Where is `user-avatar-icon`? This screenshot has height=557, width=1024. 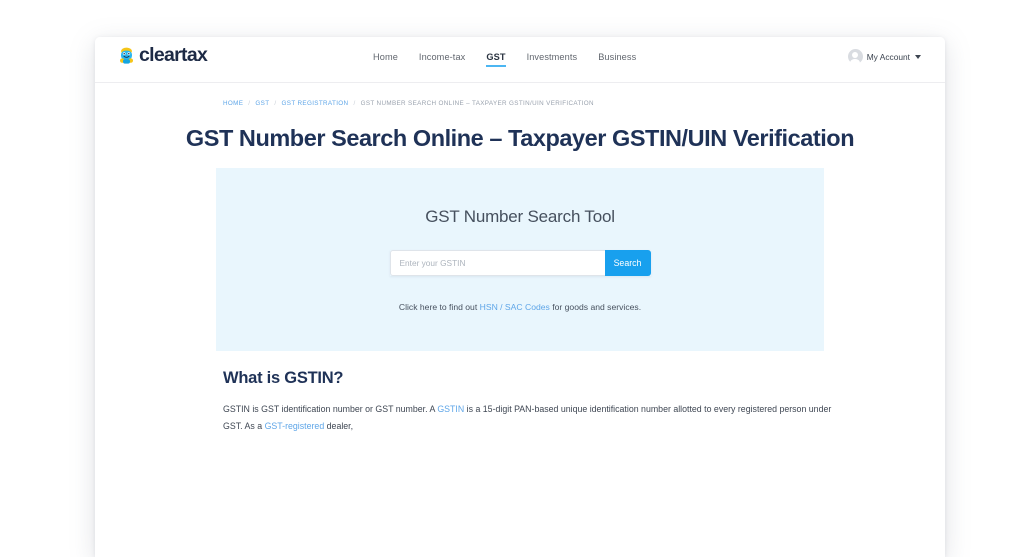
user-avatar-icon is located at coordinates (855, 58).